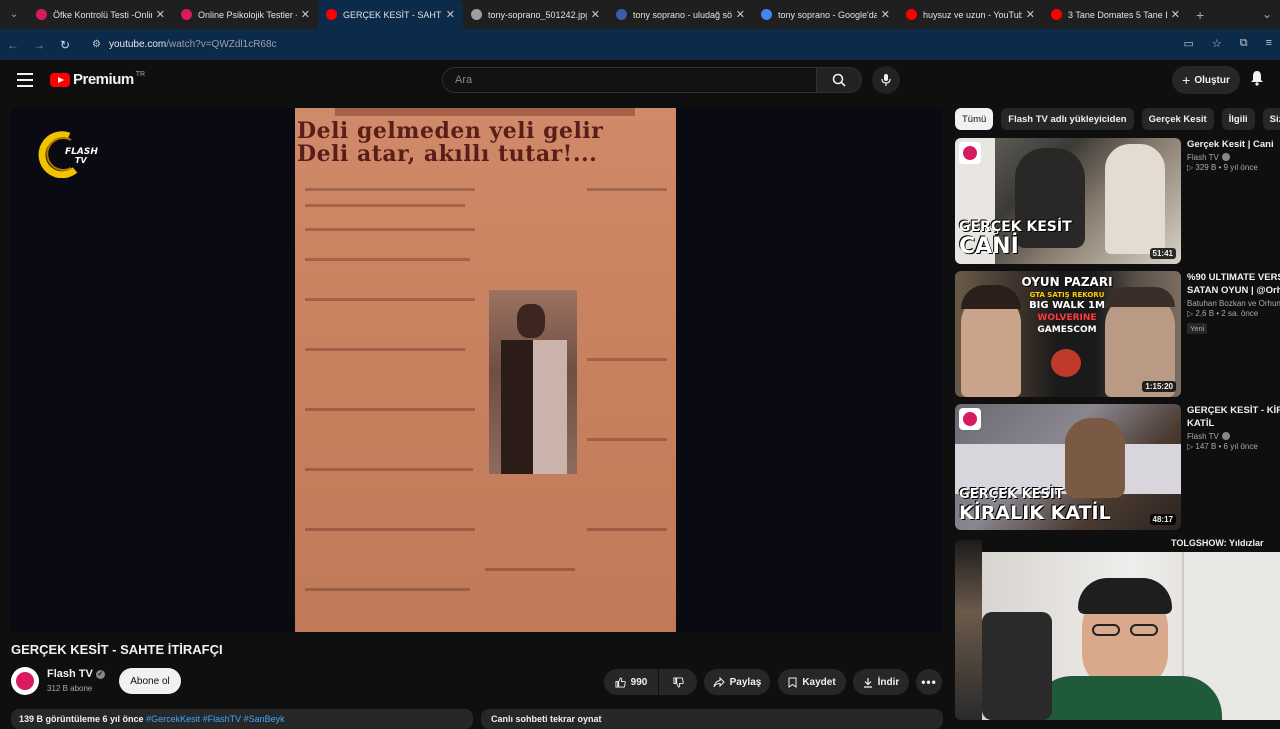 The width and height of the screenshot is (1280, 729). I want to click on save-button: Kaydet, so click(812, 682).